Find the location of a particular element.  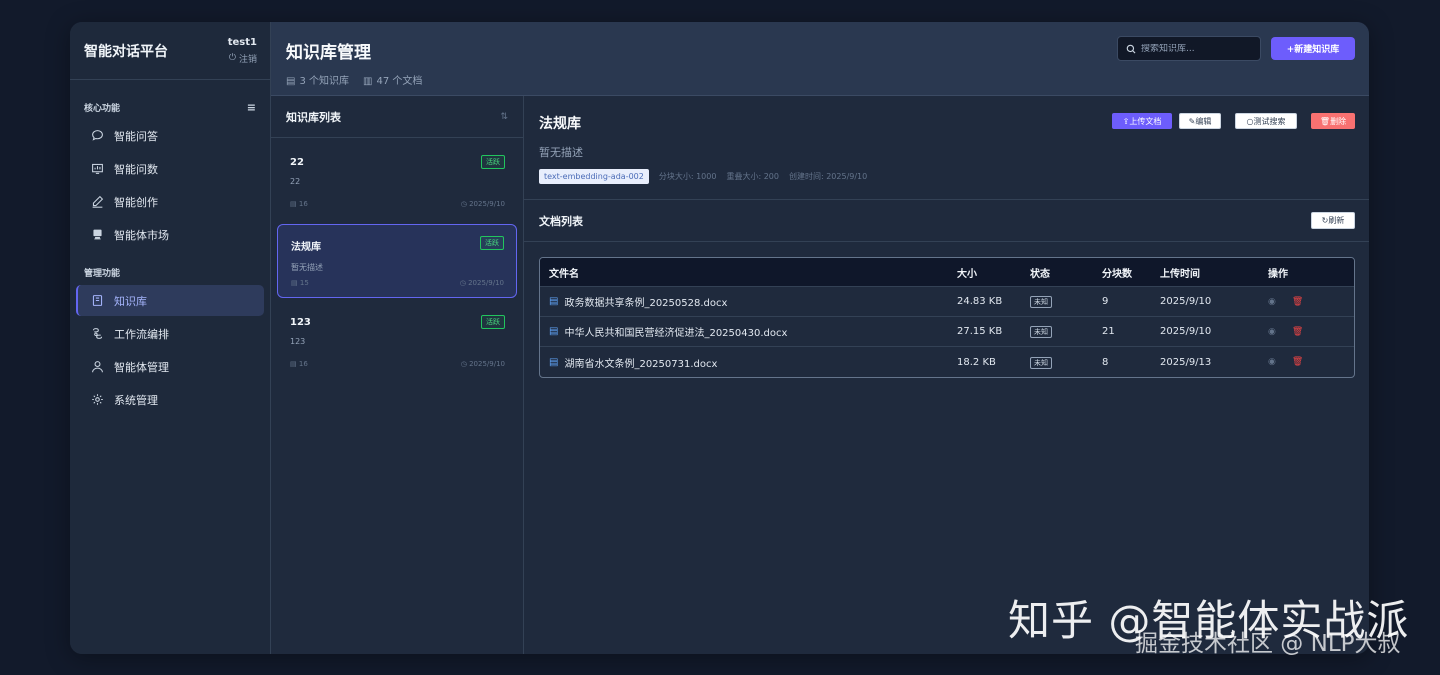

kb-card-desc: 123 is located at coordinates (298, 341).